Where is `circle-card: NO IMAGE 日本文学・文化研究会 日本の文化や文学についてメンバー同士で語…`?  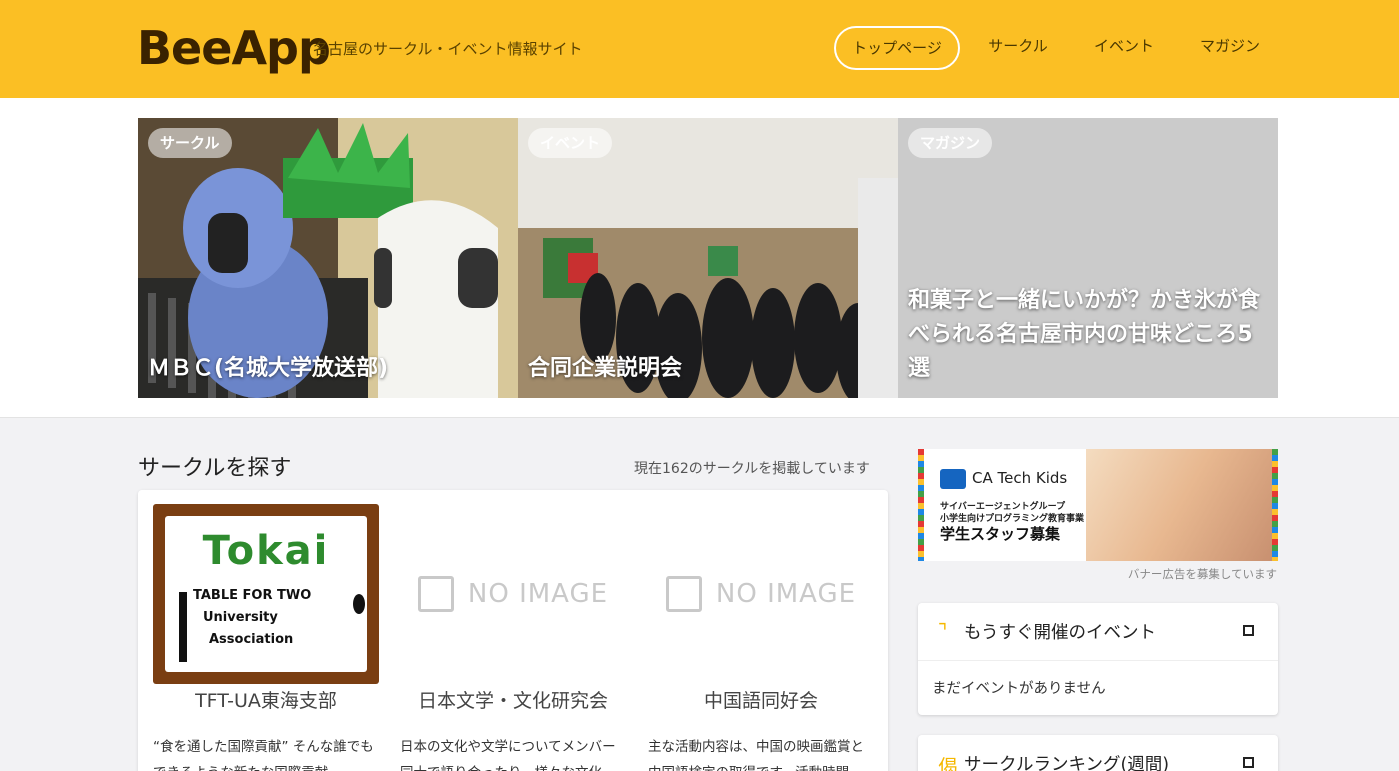 circle-card: NO IMAGE 日本文学・文化研究会 日本の文化や文学についてメンバー同士で語… is located at coordinates (513, 637).